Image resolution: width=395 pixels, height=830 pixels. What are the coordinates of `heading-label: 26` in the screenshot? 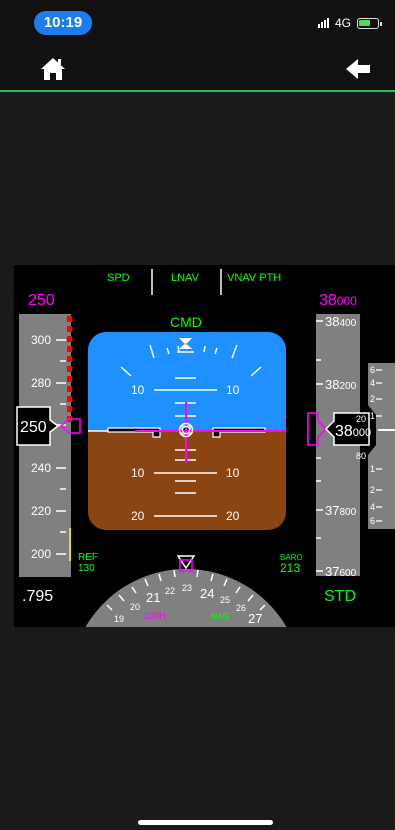 It's located at (241, 608).